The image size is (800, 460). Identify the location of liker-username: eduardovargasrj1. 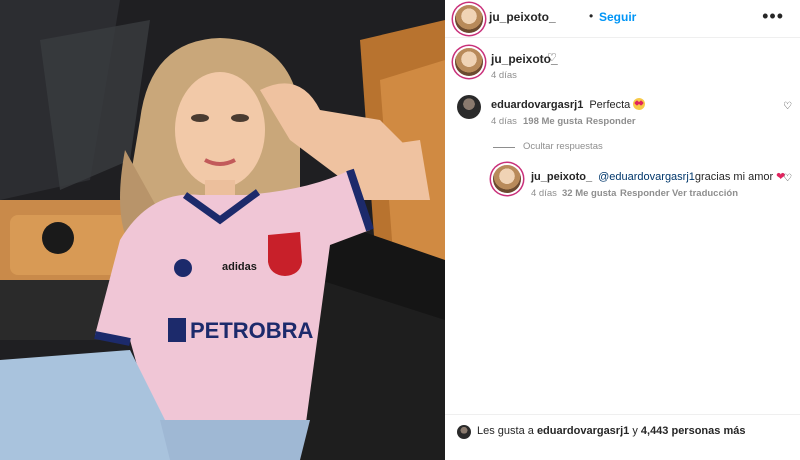
(583, 431).